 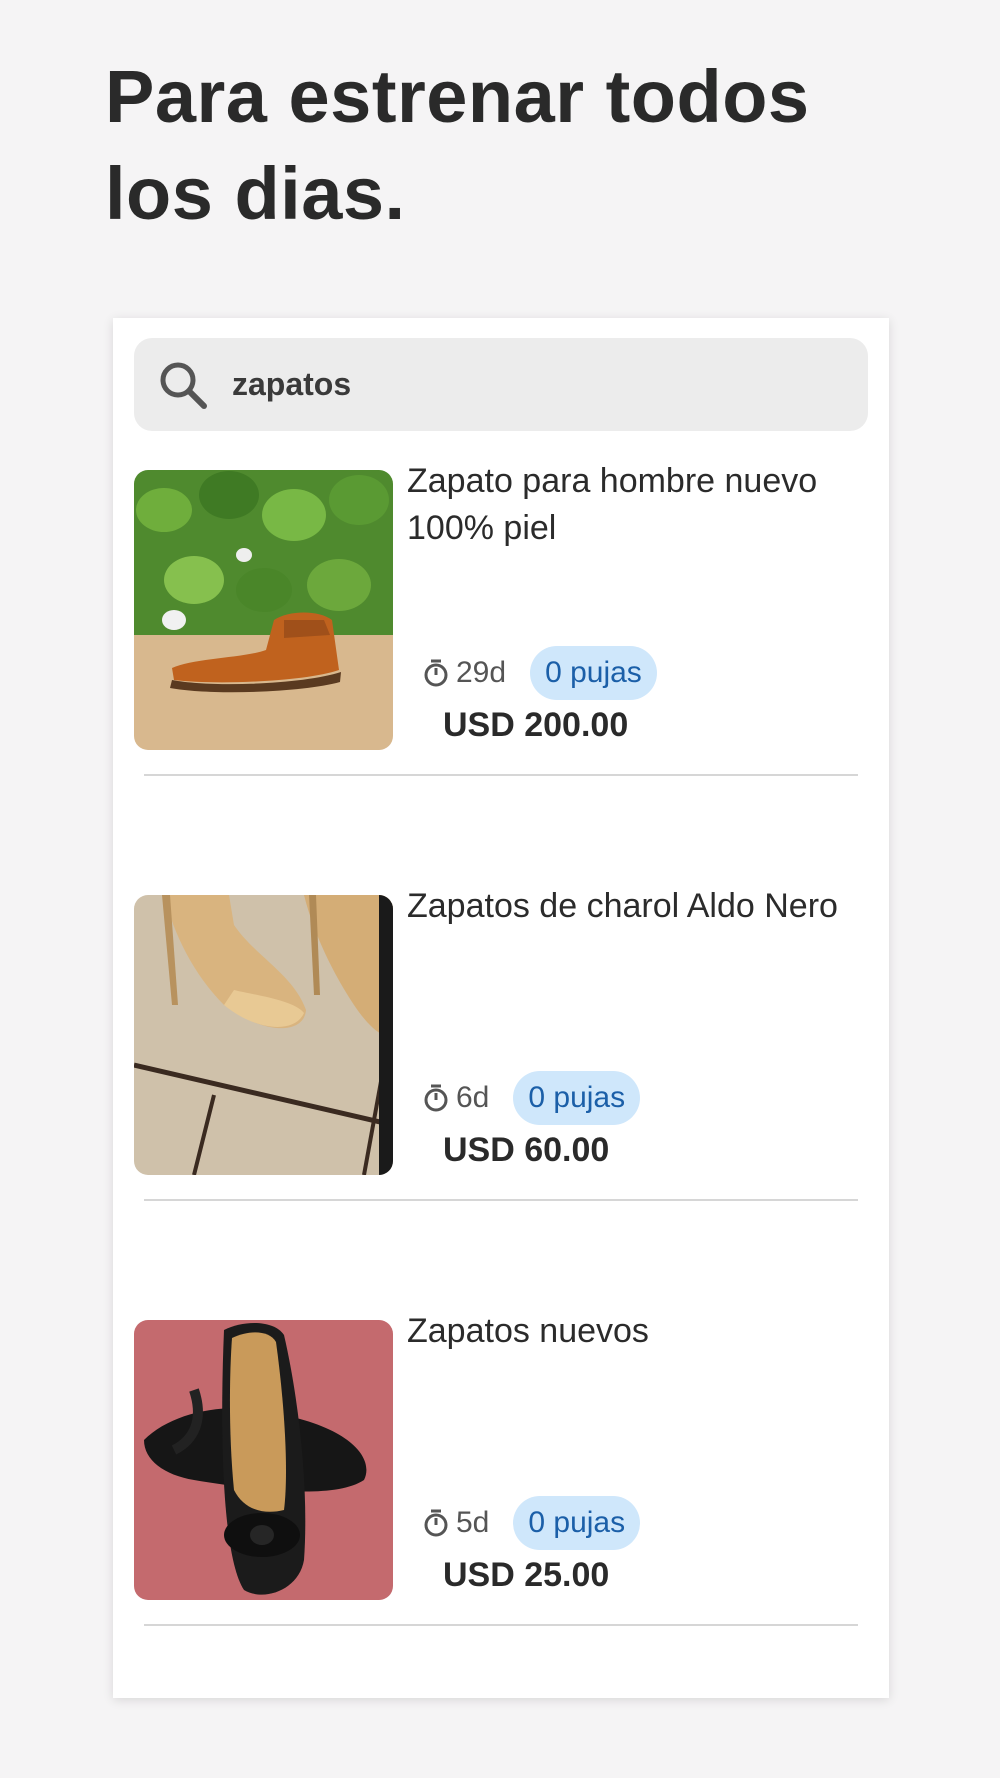 What do you see at coordinates (632, 906) in the screenshot?
I see `listing-title: Zapatos de charol Aldo Nero` at bounding box center [632, 906].